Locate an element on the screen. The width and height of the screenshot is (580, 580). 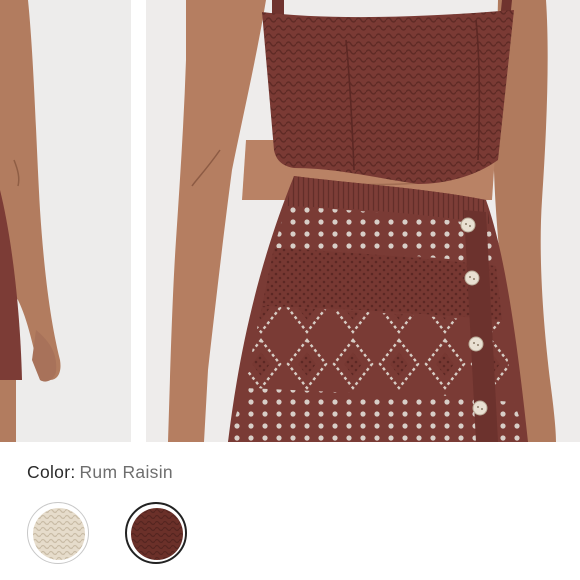
selected-color-name: Rum Raisin is located at coordinates (126, 472).